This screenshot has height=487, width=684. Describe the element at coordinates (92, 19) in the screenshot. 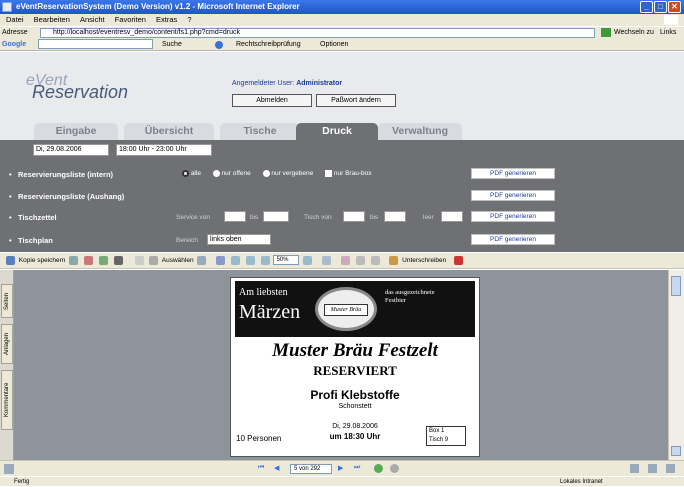

I see `menu-ansicht: Ansicht` at that location.